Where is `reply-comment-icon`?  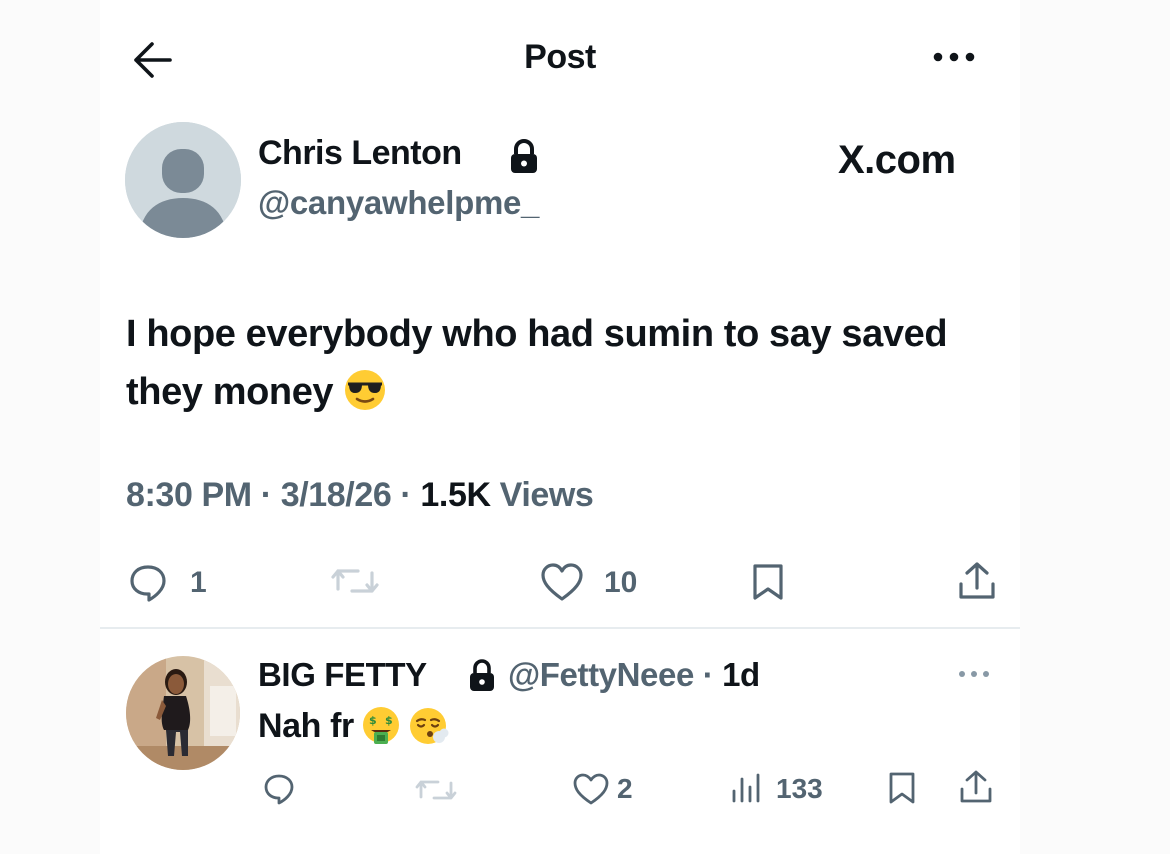
reply-comment-icon is located at coordinates (279, 789).